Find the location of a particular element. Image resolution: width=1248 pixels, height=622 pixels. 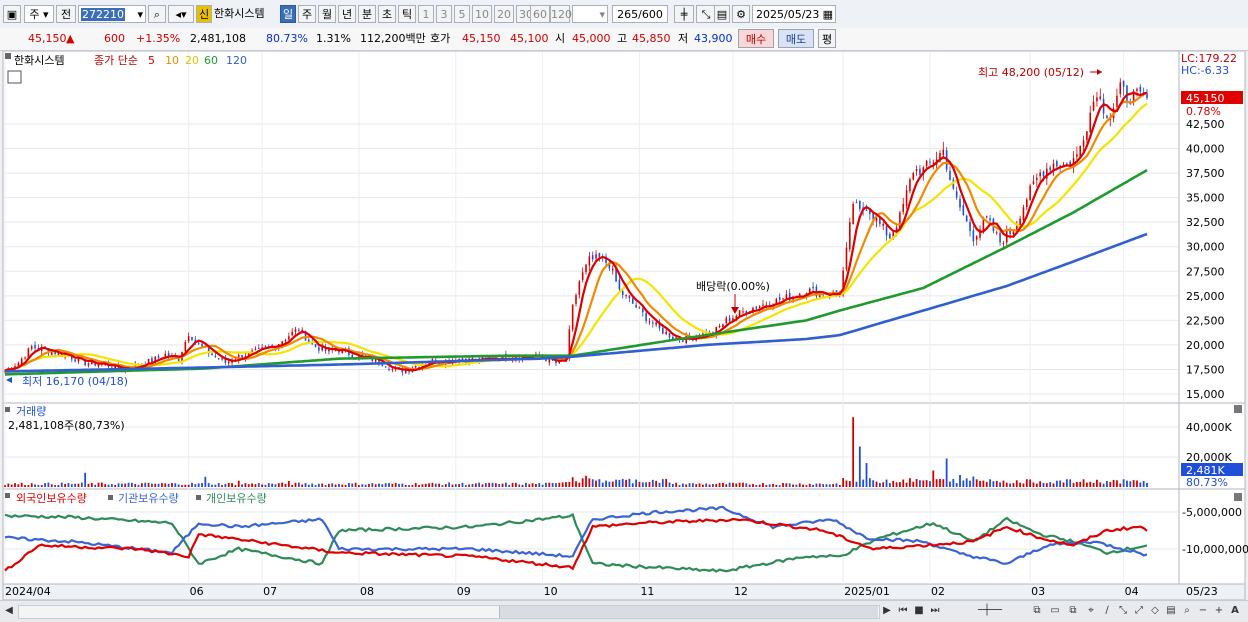

zoom-in-icon: + is located at coordinates (1219, 611).